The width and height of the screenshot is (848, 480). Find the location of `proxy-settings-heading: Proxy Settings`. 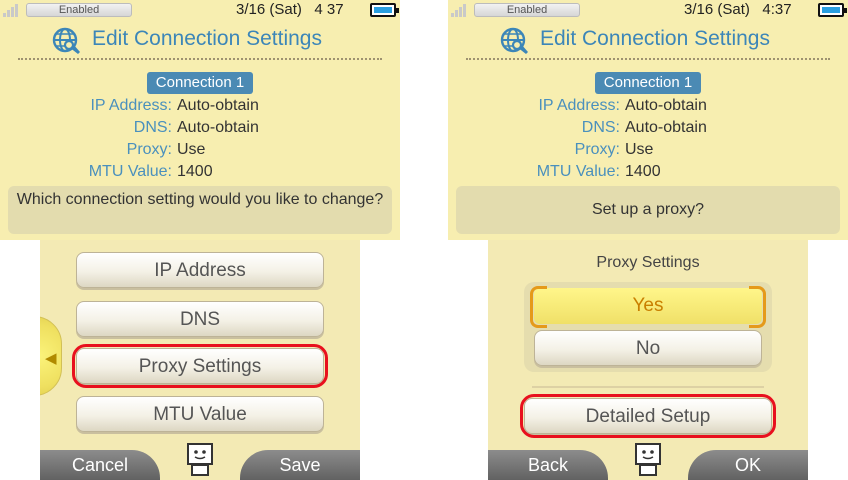

proxy-settings-heading: Proxy Settings is located at coordinates (648, 262).